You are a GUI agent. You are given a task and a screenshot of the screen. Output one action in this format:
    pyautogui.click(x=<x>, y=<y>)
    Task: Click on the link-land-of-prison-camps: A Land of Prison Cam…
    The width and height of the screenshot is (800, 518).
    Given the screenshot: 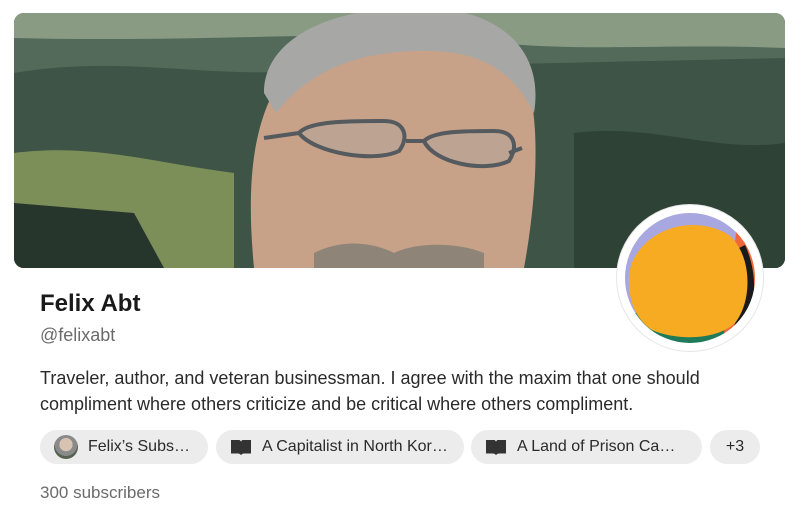 What is the action you would take?
    pyautogui.click(x=586, y=447)
    